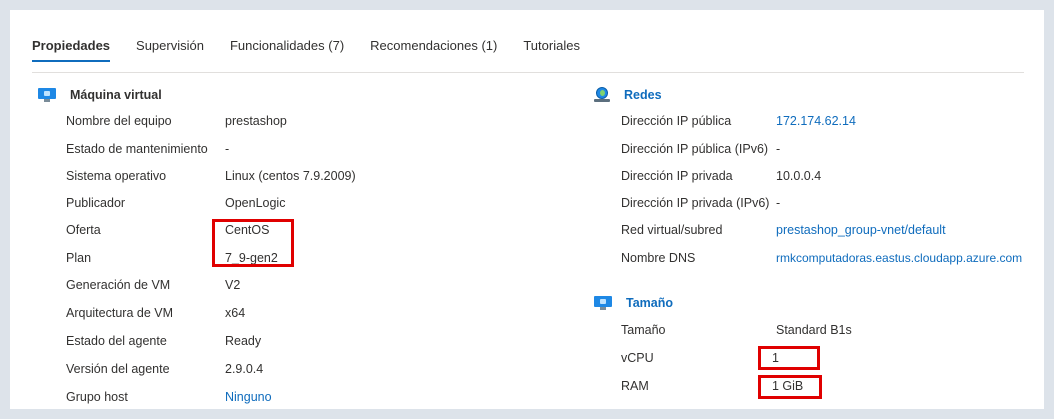 This screenshot has height=419, width=1054. What do you see at coordinates (643, 95) in the screenshot?
I see `network-section-title: Redes` at bounding box center [643, 95].